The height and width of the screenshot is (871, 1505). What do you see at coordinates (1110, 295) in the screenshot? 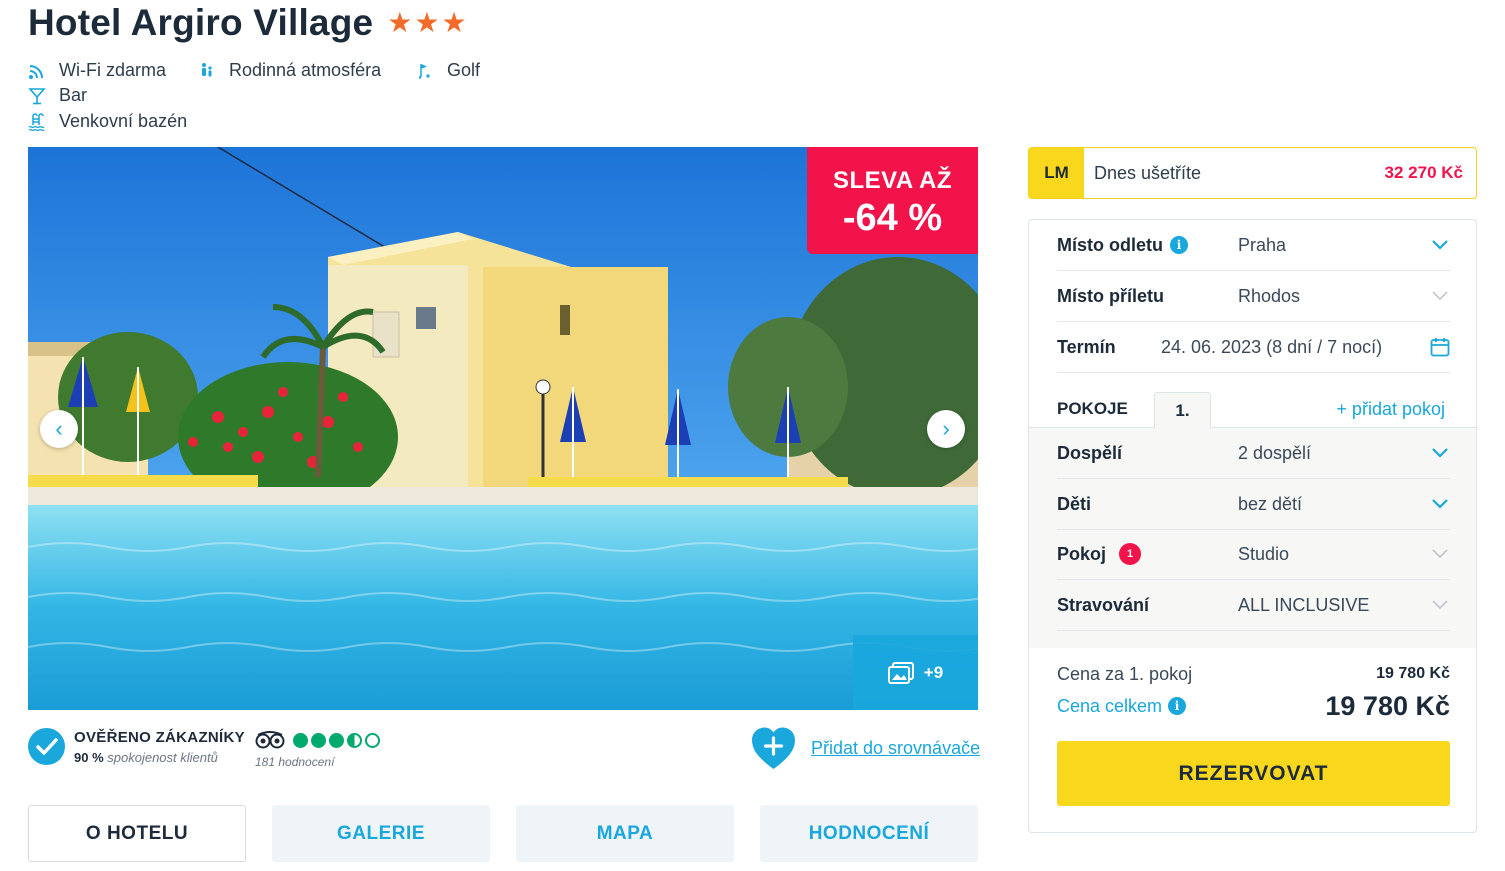
I see `arrival-label: Místo příletu` at bounding box center [1110, 295].